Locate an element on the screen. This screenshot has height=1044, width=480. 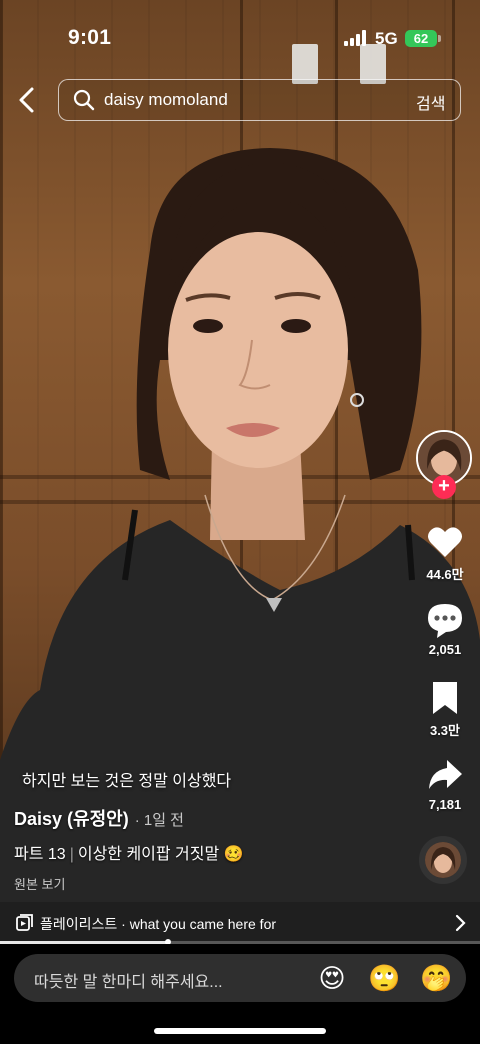
status-bar: 9:01 5G 62 is located at coordinates (240, 32).